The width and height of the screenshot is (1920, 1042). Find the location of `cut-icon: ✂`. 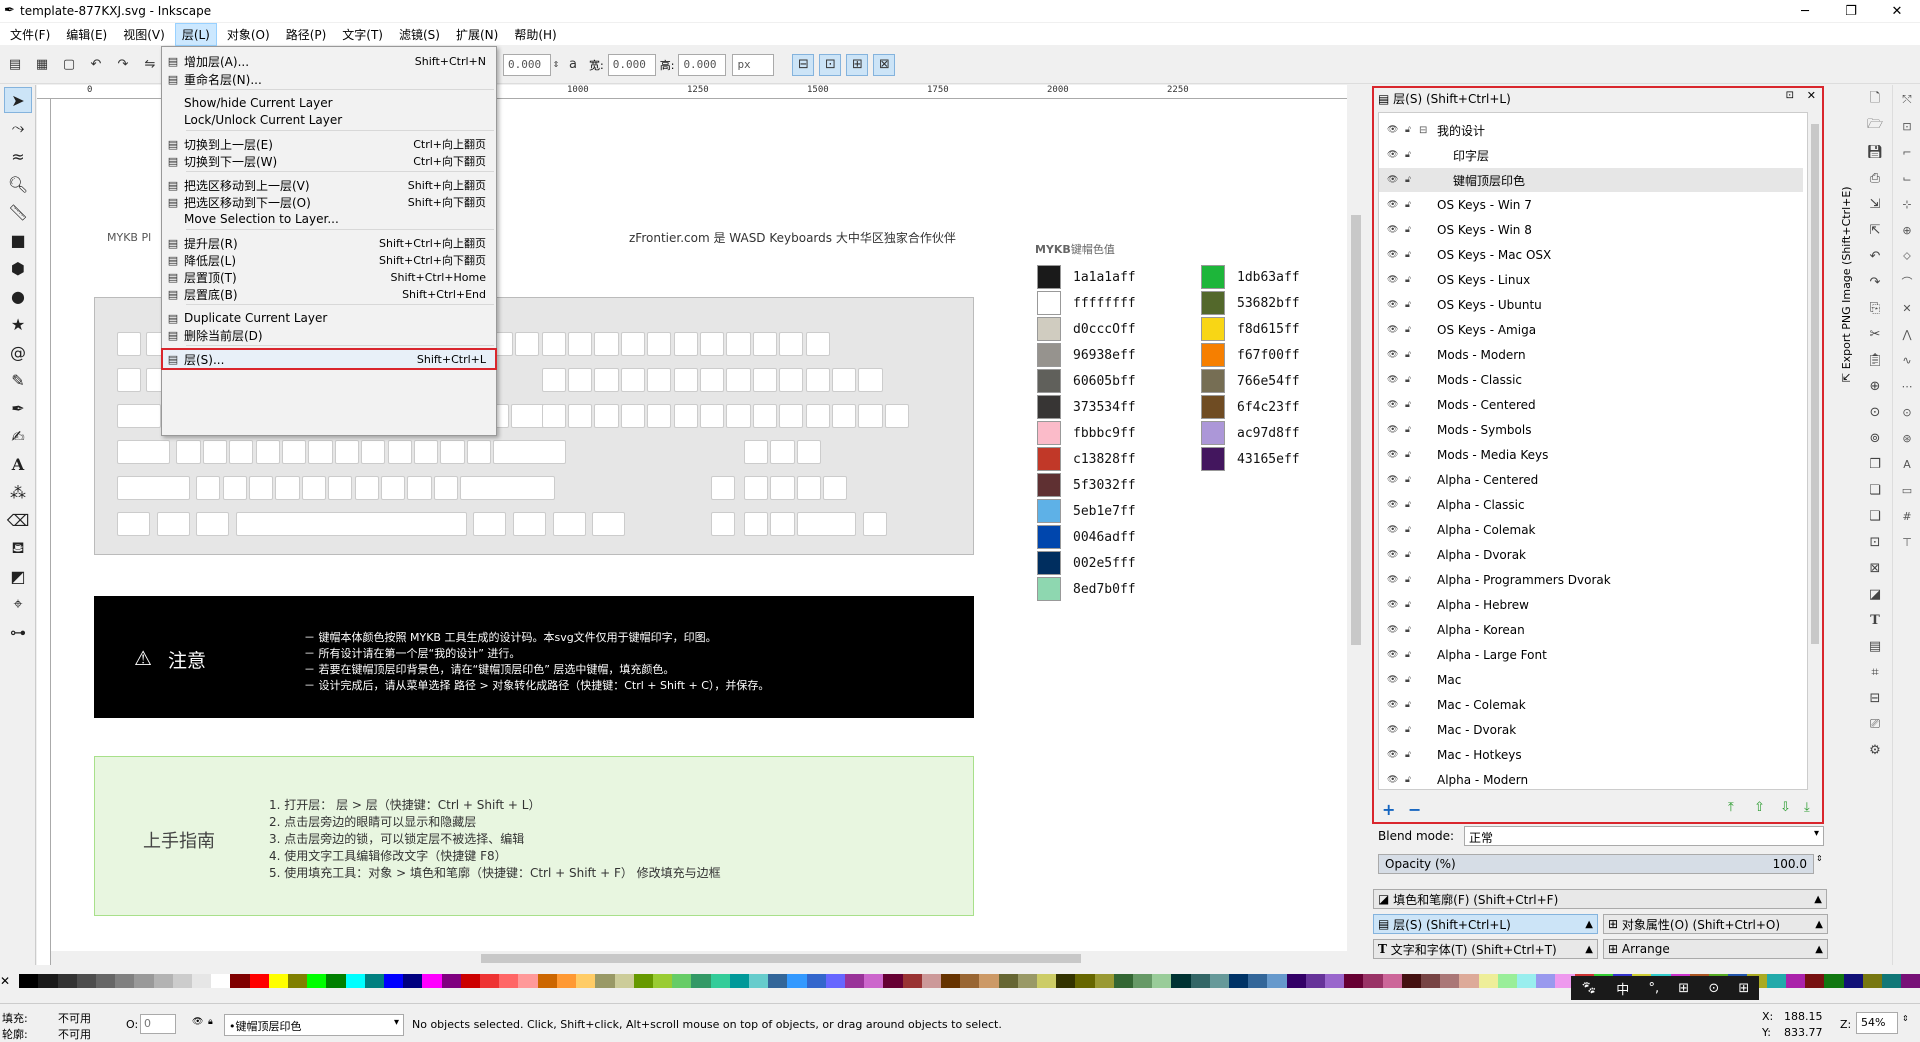

cut-icon: ✂ is located at coordinates (1875, 334).